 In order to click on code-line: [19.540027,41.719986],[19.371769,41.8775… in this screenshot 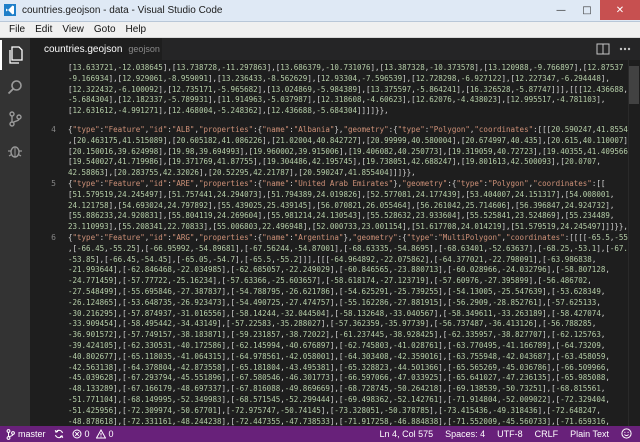, I will do `click(334, 162)`.